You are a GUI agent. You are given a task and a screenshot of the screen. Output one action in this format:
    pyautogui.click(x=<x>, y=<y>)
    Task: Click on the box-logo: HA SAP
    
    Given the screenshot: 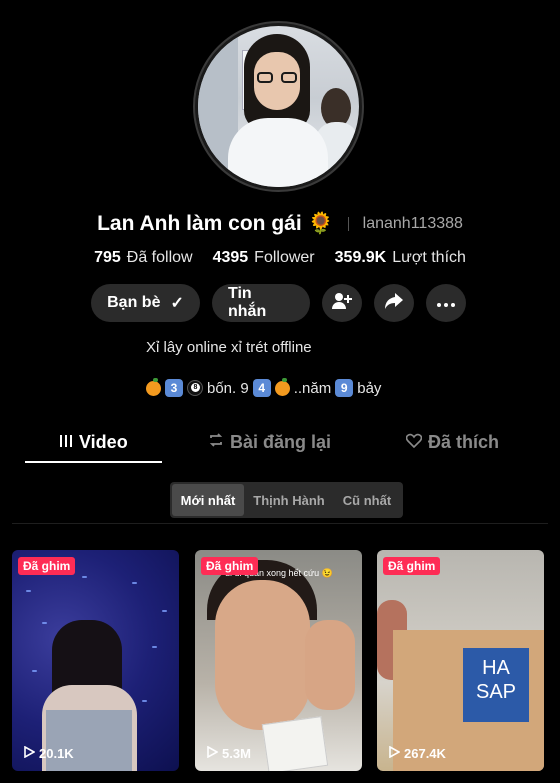 What is the action you would take?
    pyautogui.click(x=496, y=685)
    